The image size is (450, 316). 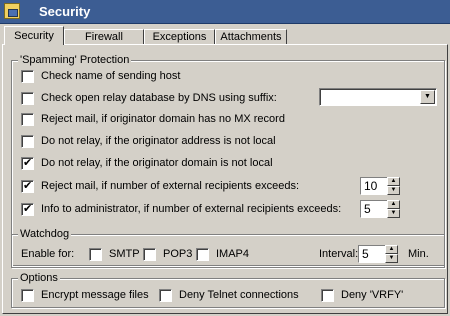 What do you see at coordinates (373, 186) in the screenshot?
I see `reject-limit-value: 10` at bounding box center [373, 186].